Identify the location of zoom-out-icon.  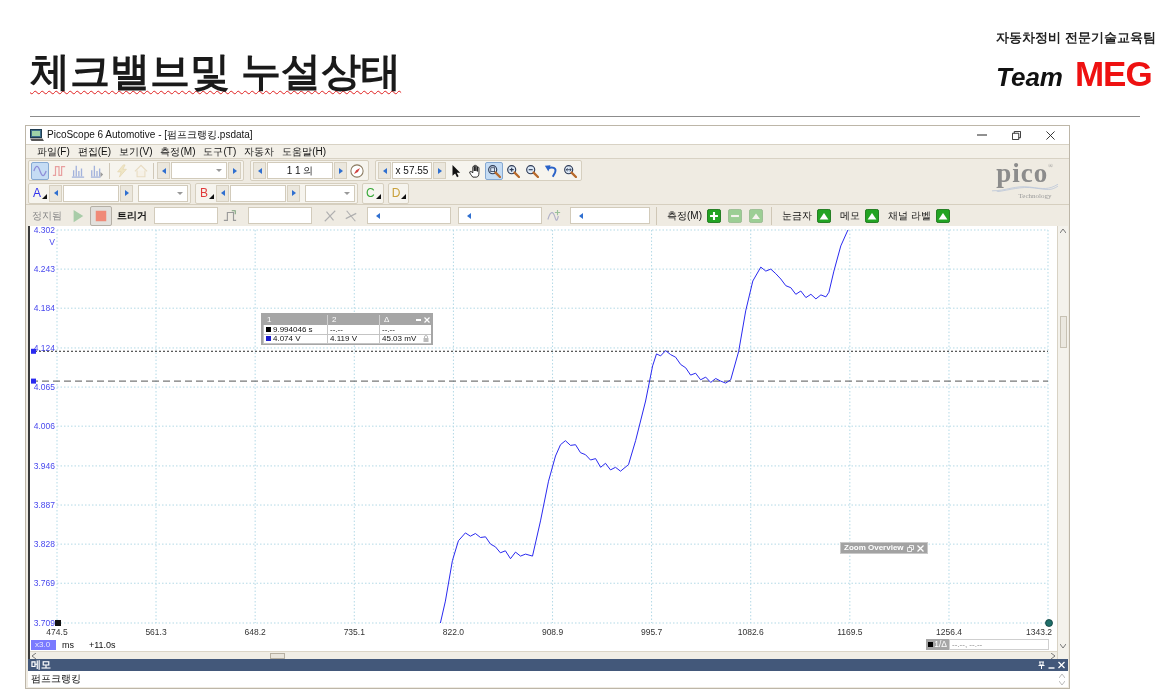
(532, 170).